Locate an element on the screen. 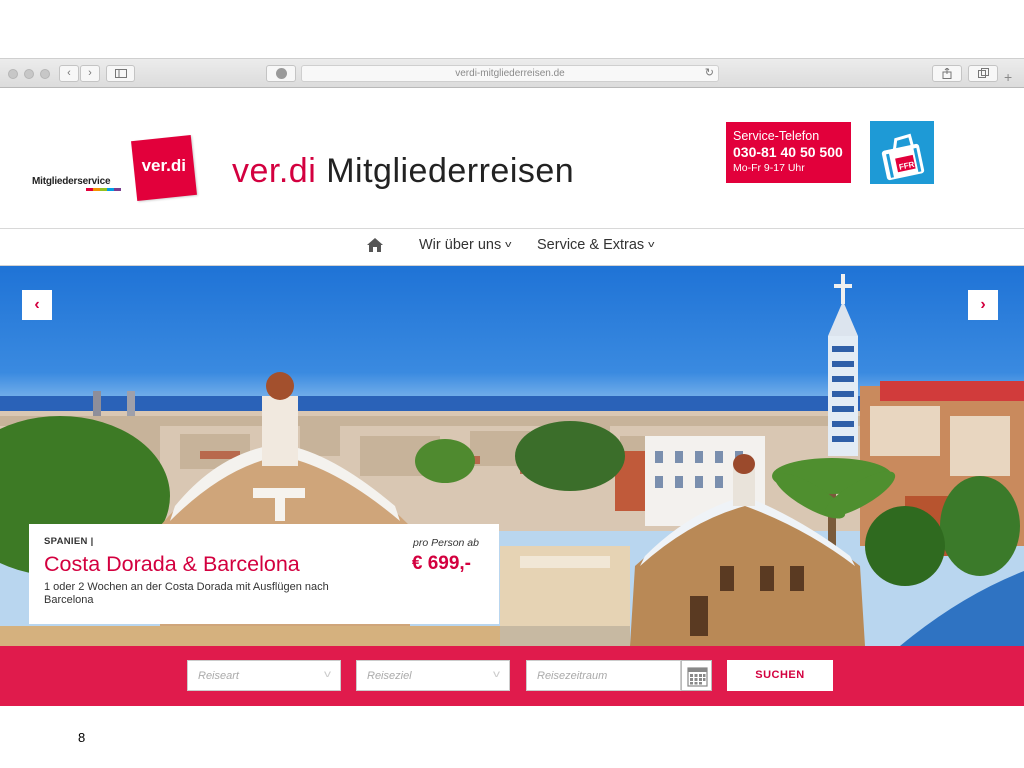 The height and width of the screenshot is (768, 1024). browser-toolbar: ‹ › verdi-mitgliederreisen.de ↻ + is located at coordinates (512, 73).